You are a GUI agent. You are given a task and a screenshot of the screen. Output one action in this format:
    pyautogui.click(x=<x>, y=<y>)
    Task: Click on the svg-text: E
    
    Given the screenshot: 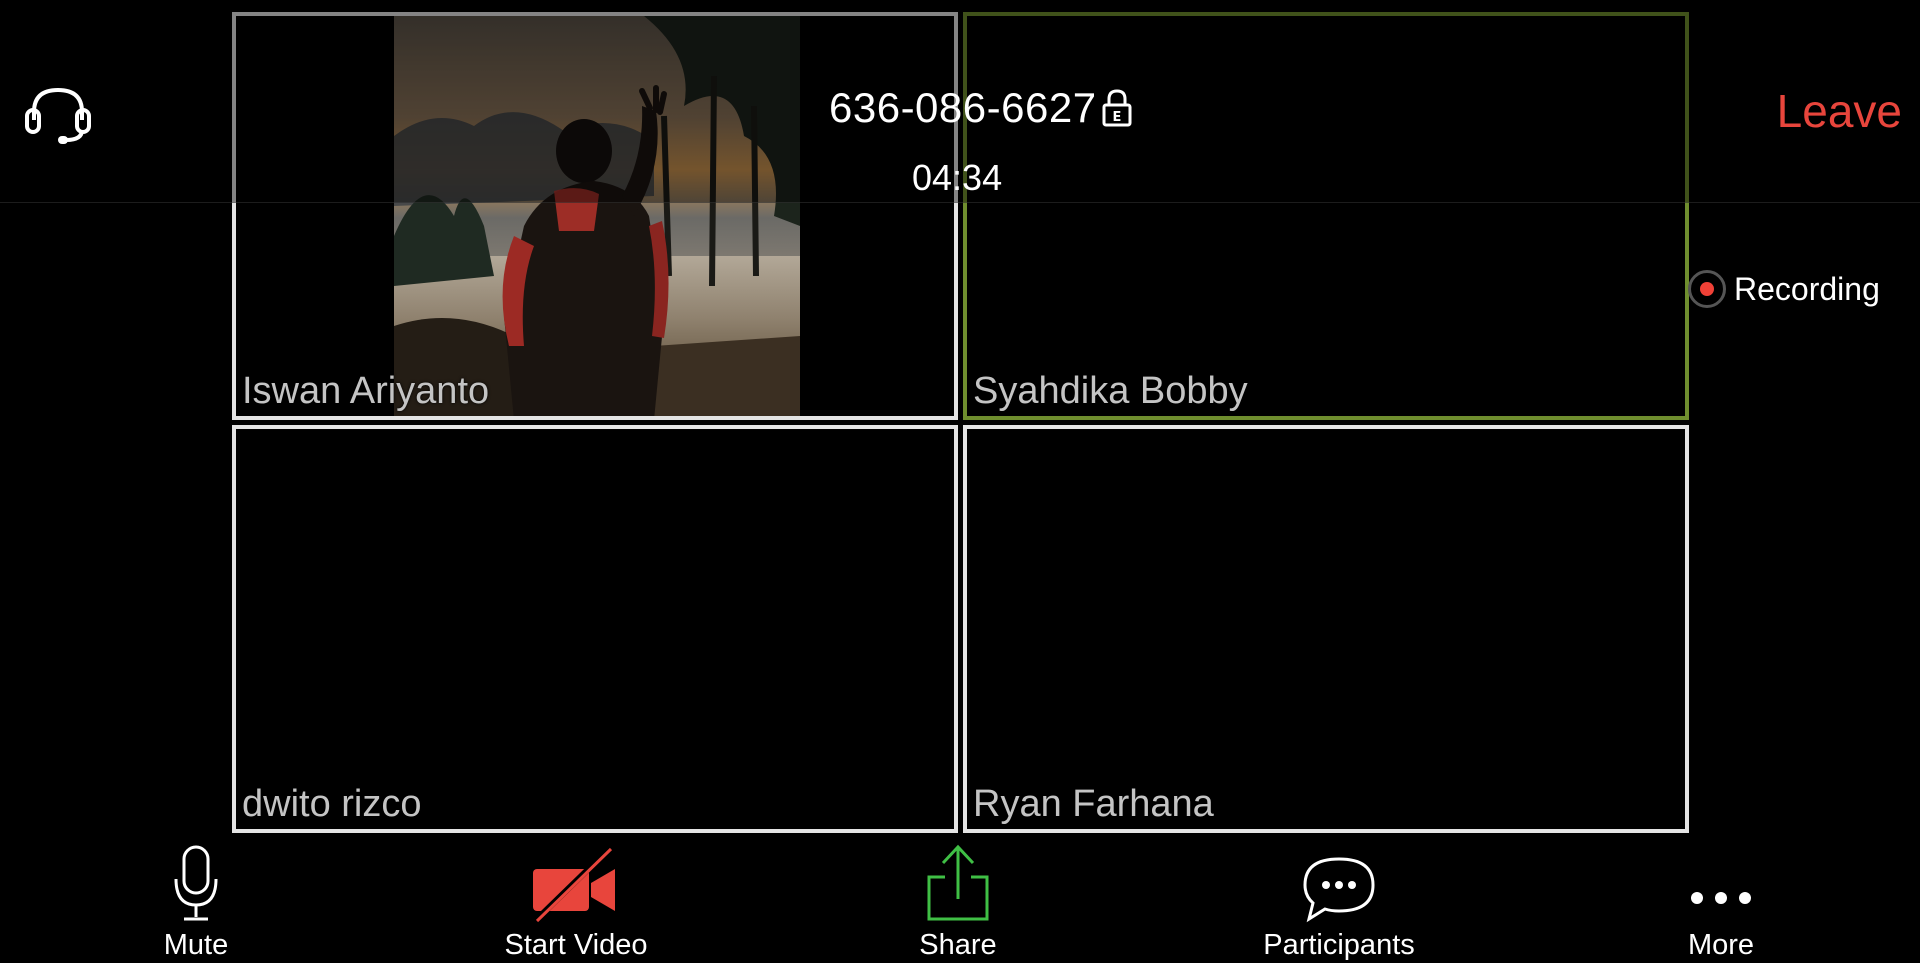 What is the action you would take?
    pyautogui.click(x=1116, y=117)
    